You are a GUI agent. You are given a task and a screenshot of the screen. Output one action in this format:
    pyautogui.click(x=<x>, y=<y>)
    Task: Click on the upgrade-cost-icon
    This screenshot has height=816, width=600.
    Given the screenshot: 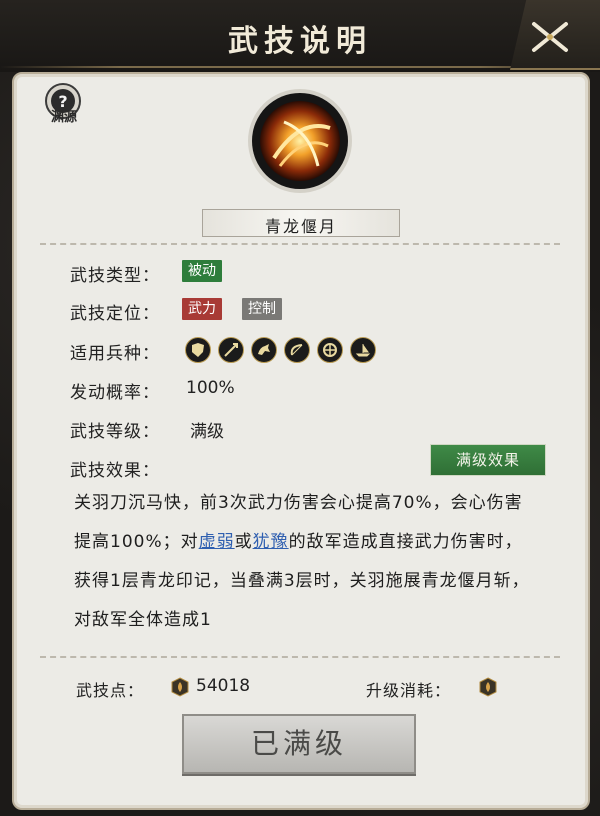 What is the action you would take?
    pyautogui.click(x=488, y=687)
    